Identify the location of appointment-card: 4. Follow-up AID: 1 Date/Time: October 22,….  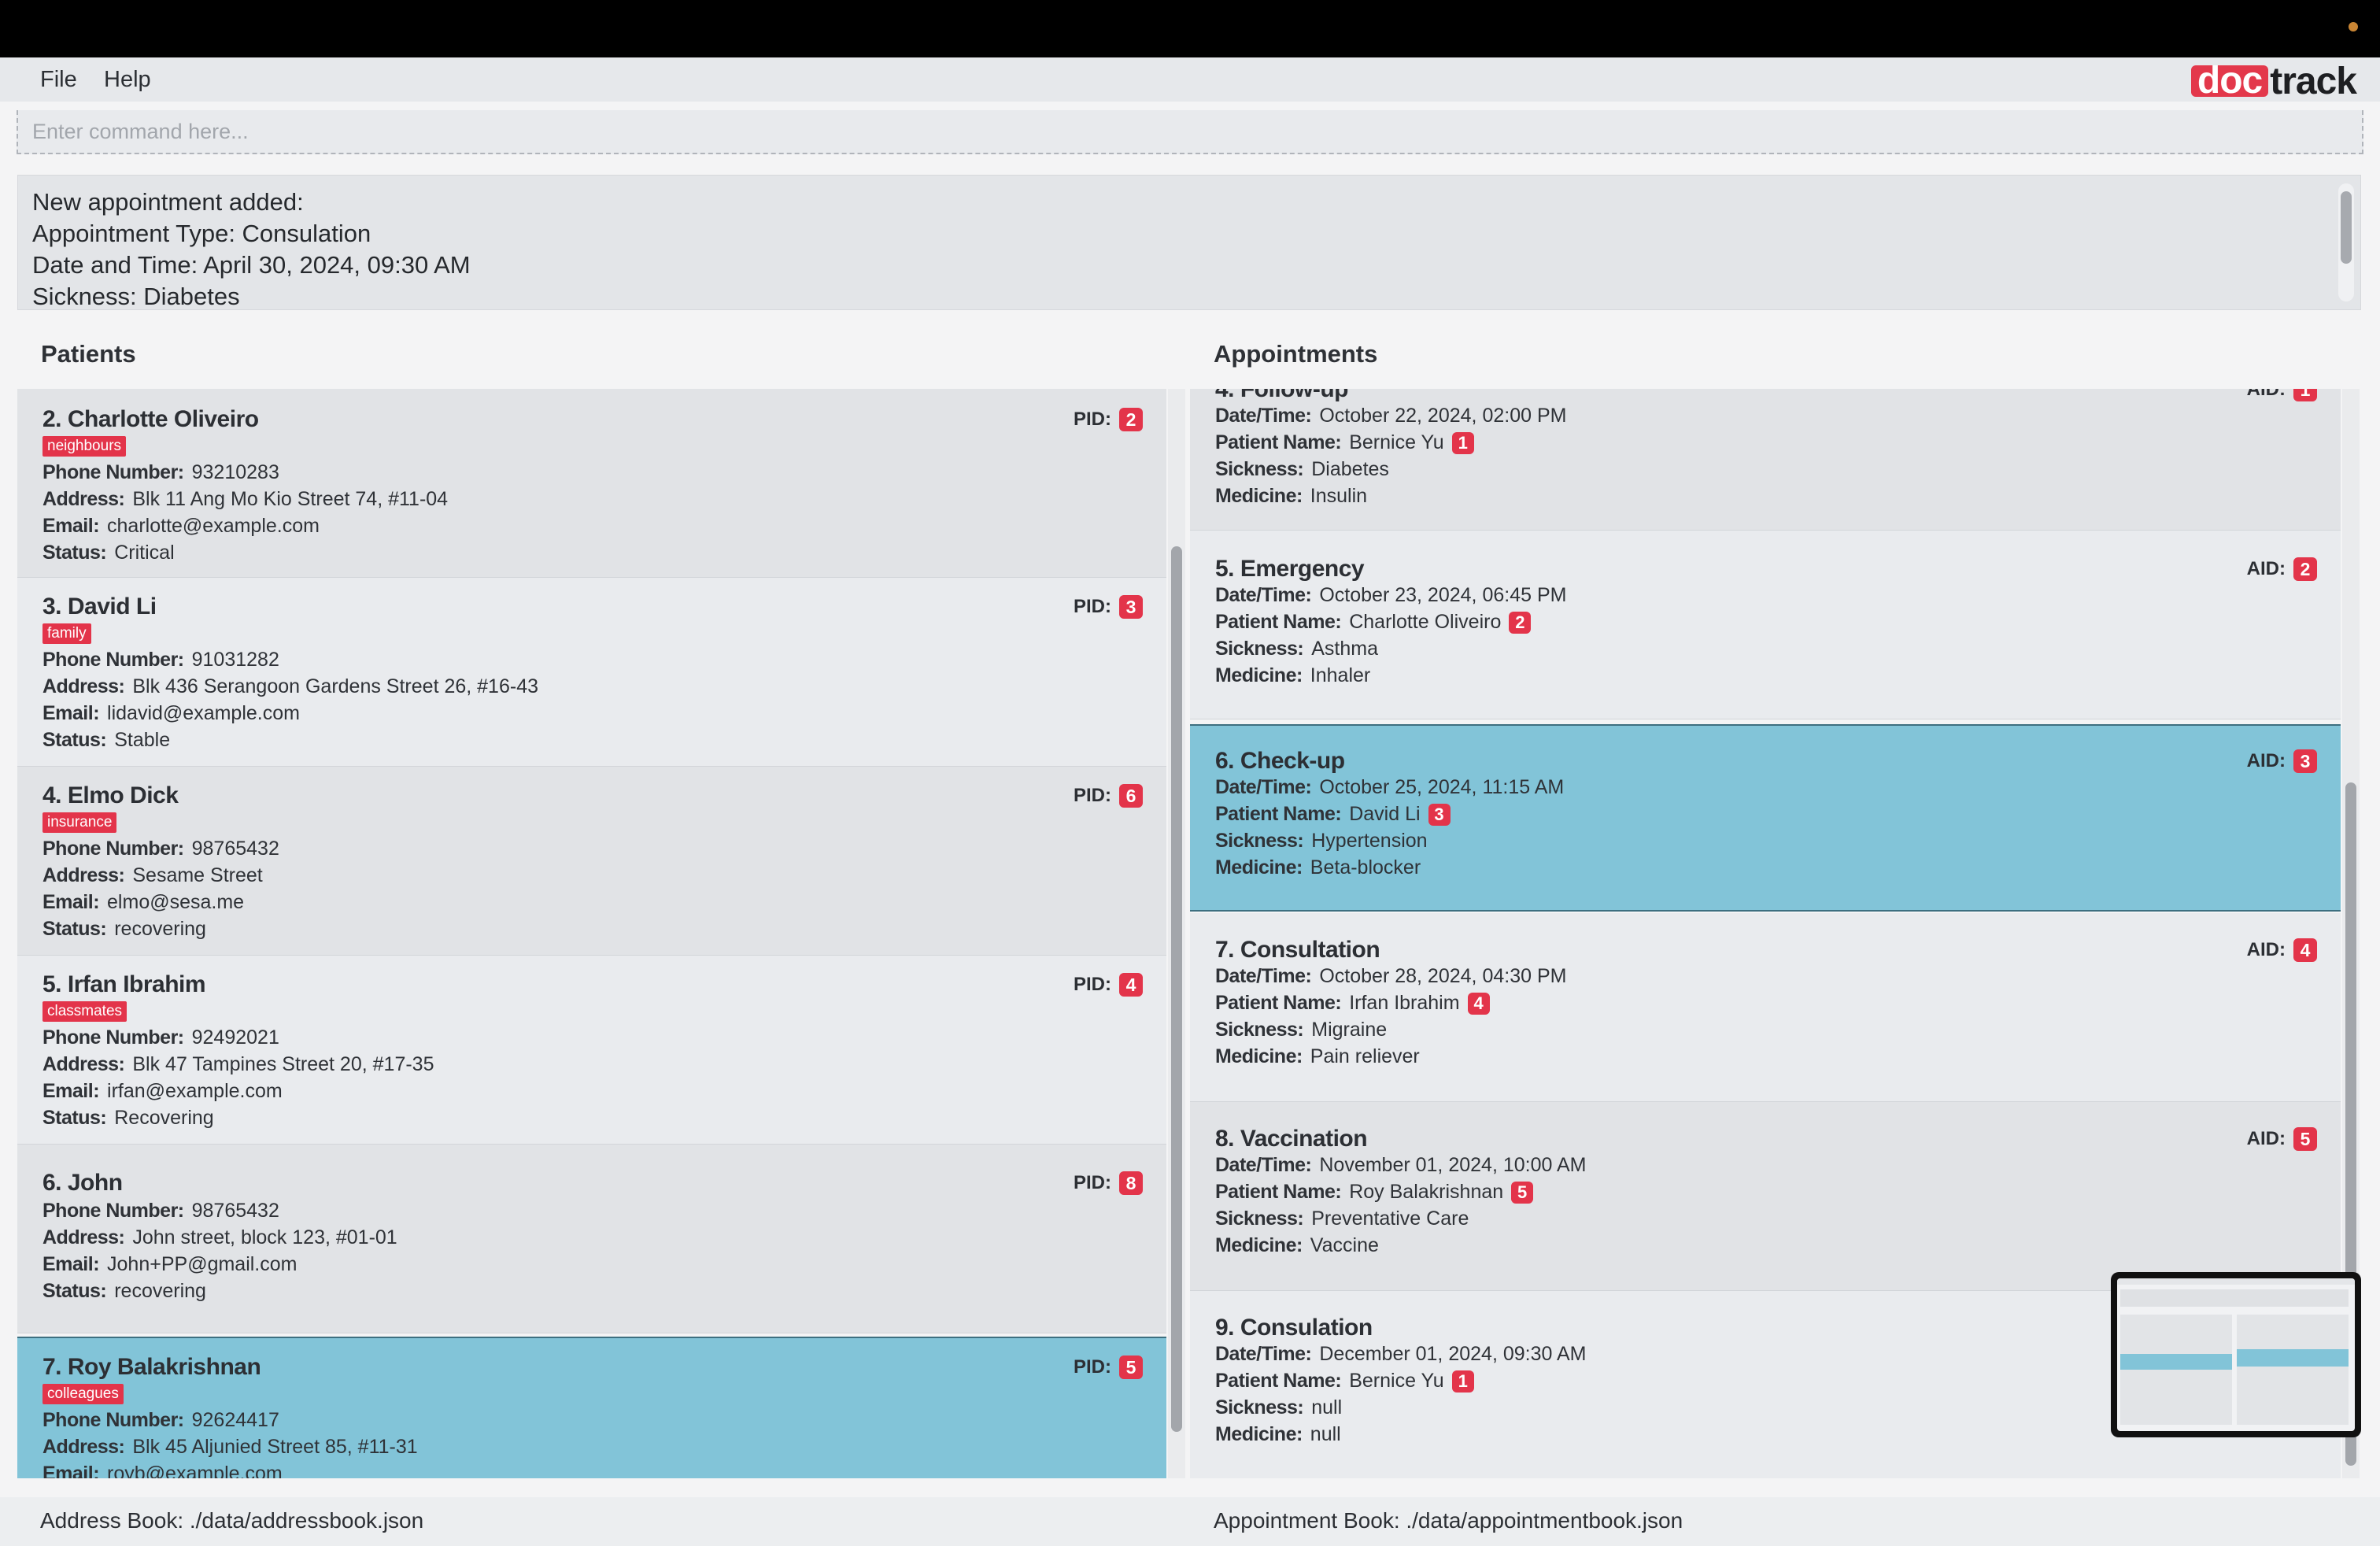
(1765, 460).